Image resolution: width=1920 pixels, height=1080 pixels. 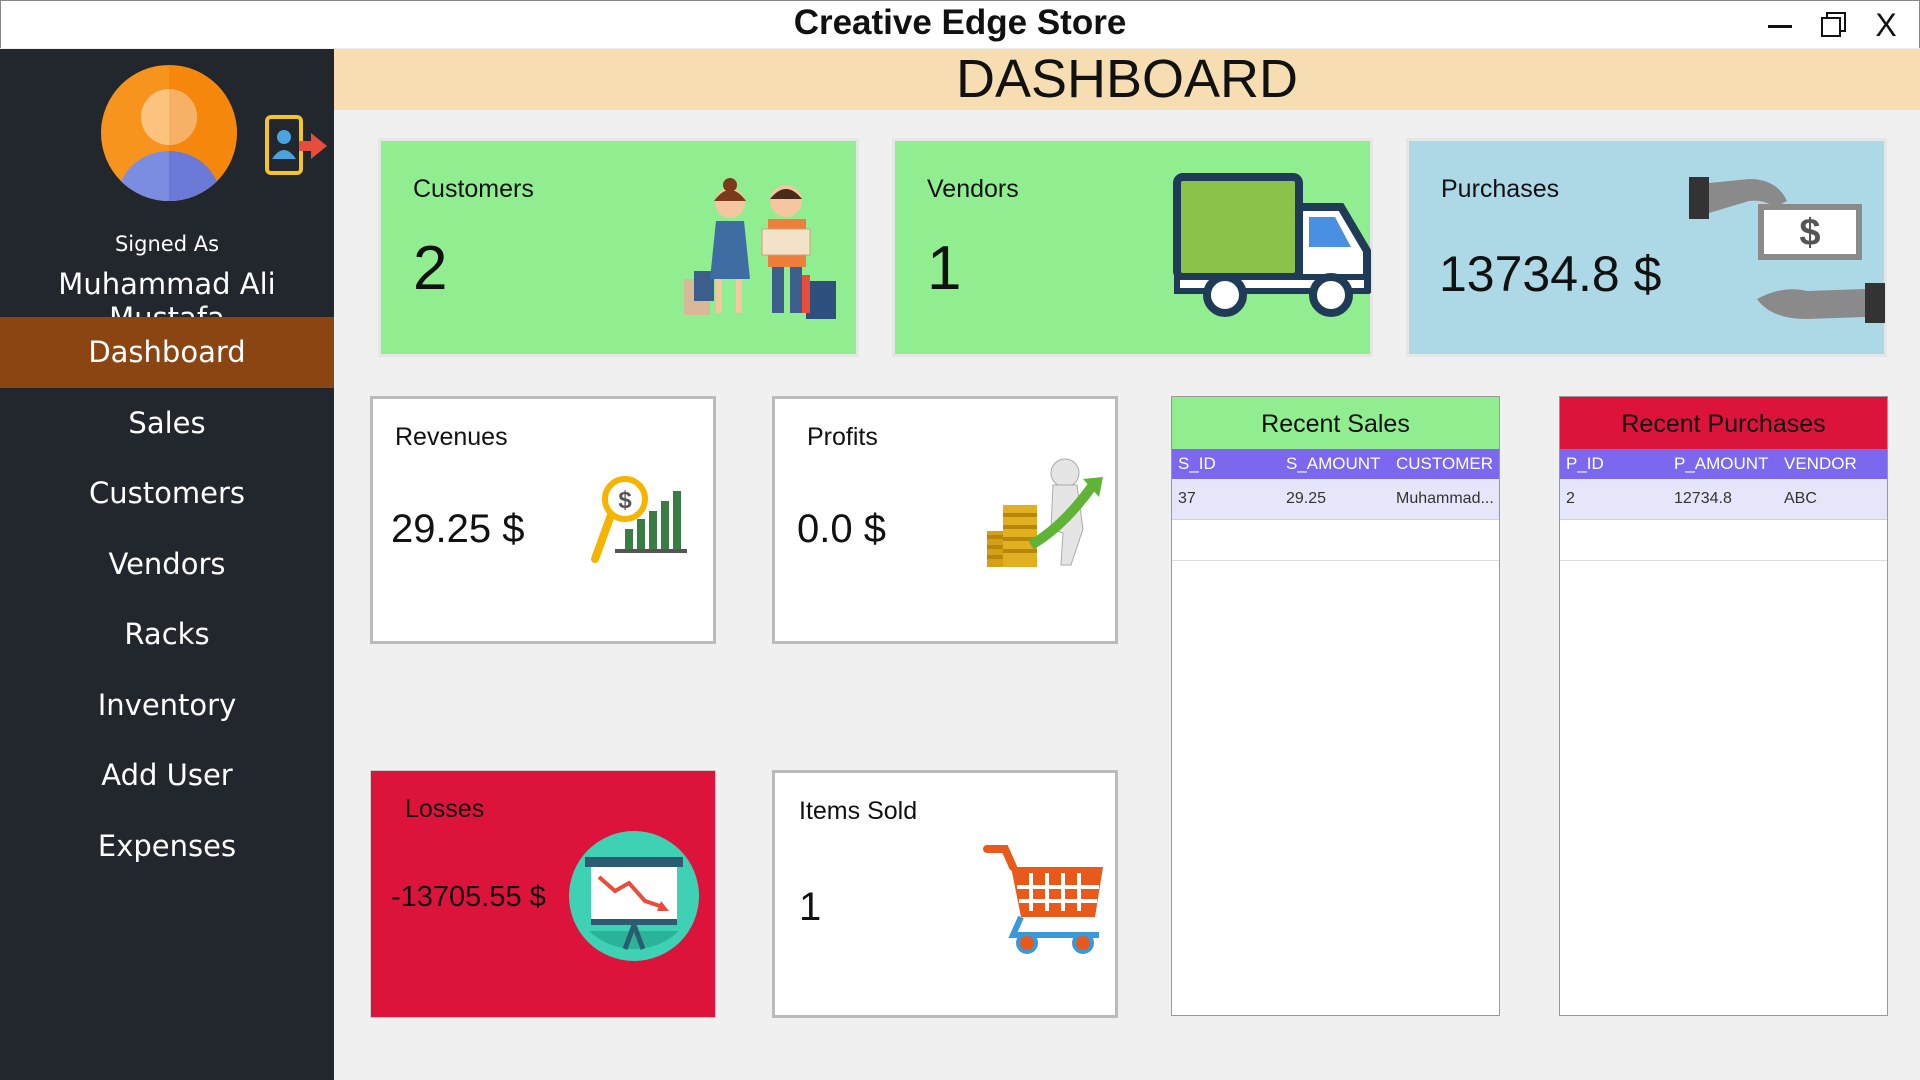 What do you see at coordinates (1226, 464) in the screenshot?
I see `column-header-s-id: S_ID` at bounding box center [1226, 464].